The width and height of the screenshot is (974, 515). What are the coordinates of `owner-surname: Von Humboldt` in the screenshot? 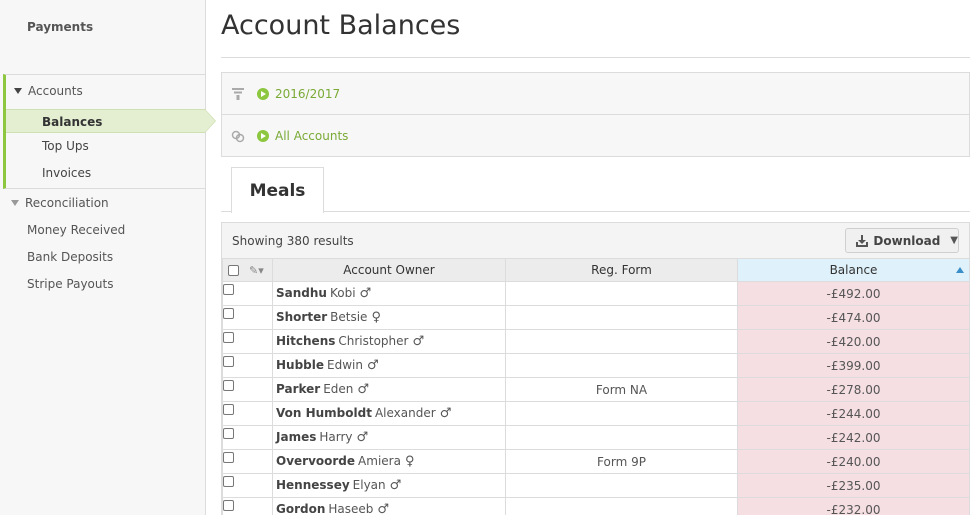 It's located at (324, 413).